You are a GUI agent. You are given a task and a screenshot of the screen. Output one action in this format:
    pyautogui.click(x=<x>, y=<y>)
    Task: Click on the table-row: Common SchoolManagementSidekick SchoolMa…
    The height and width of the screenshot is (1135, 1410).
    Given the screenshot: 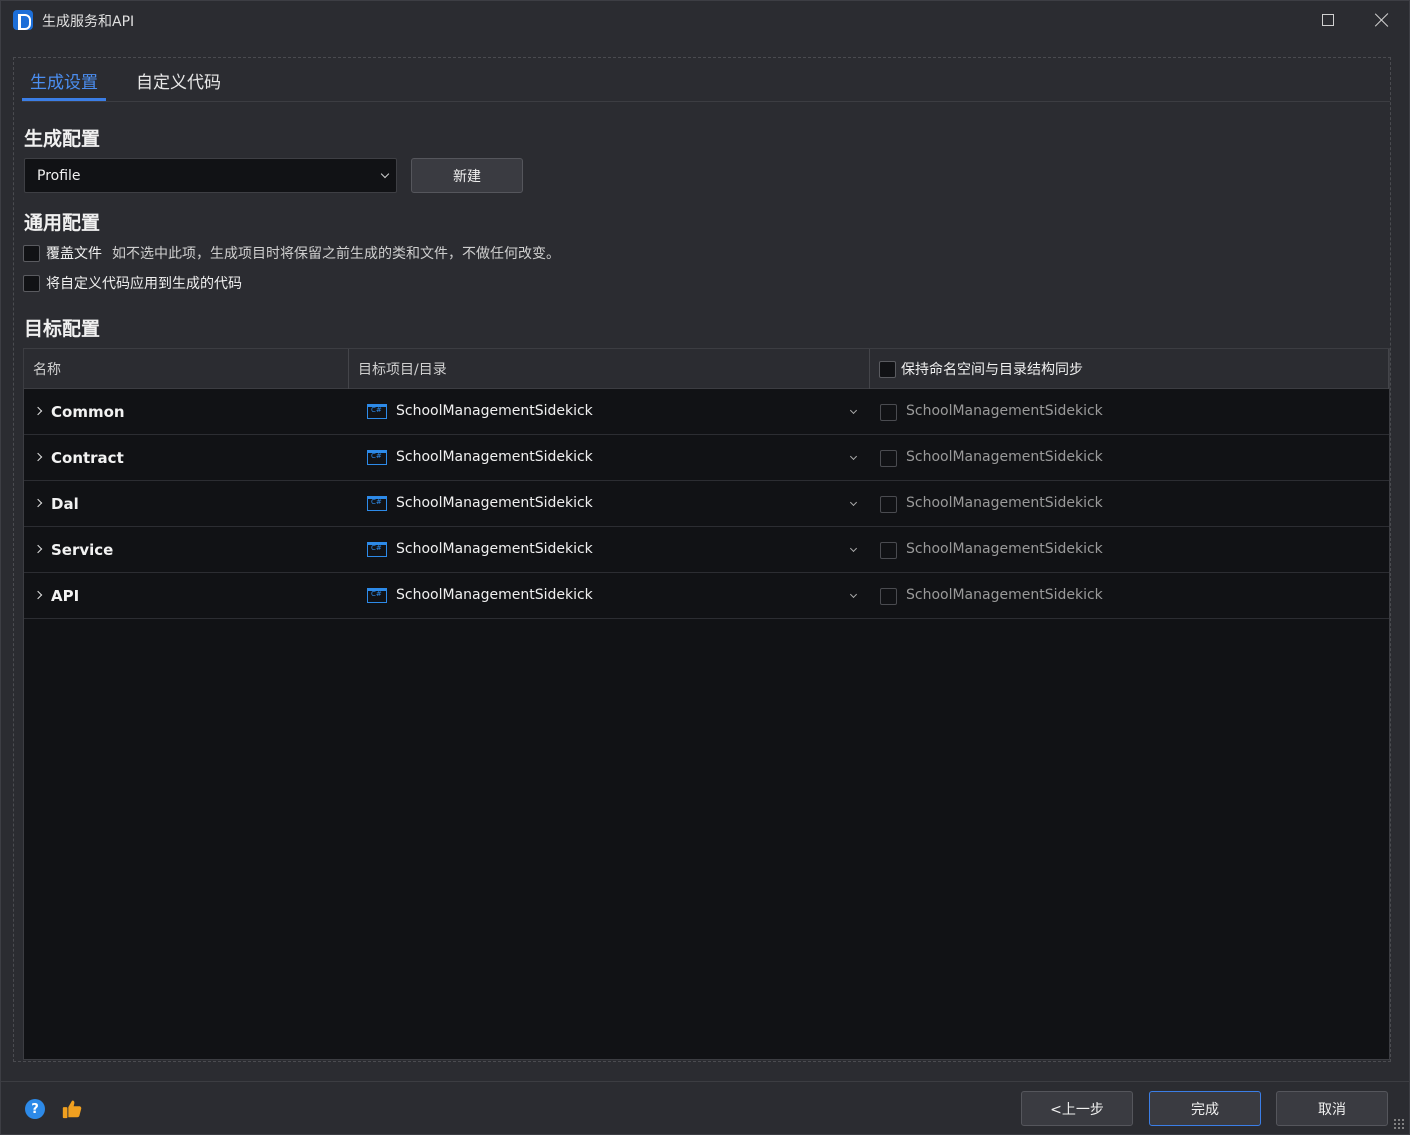 What is the action you would take?
    pyautogui.click(x=706, y=412)
    